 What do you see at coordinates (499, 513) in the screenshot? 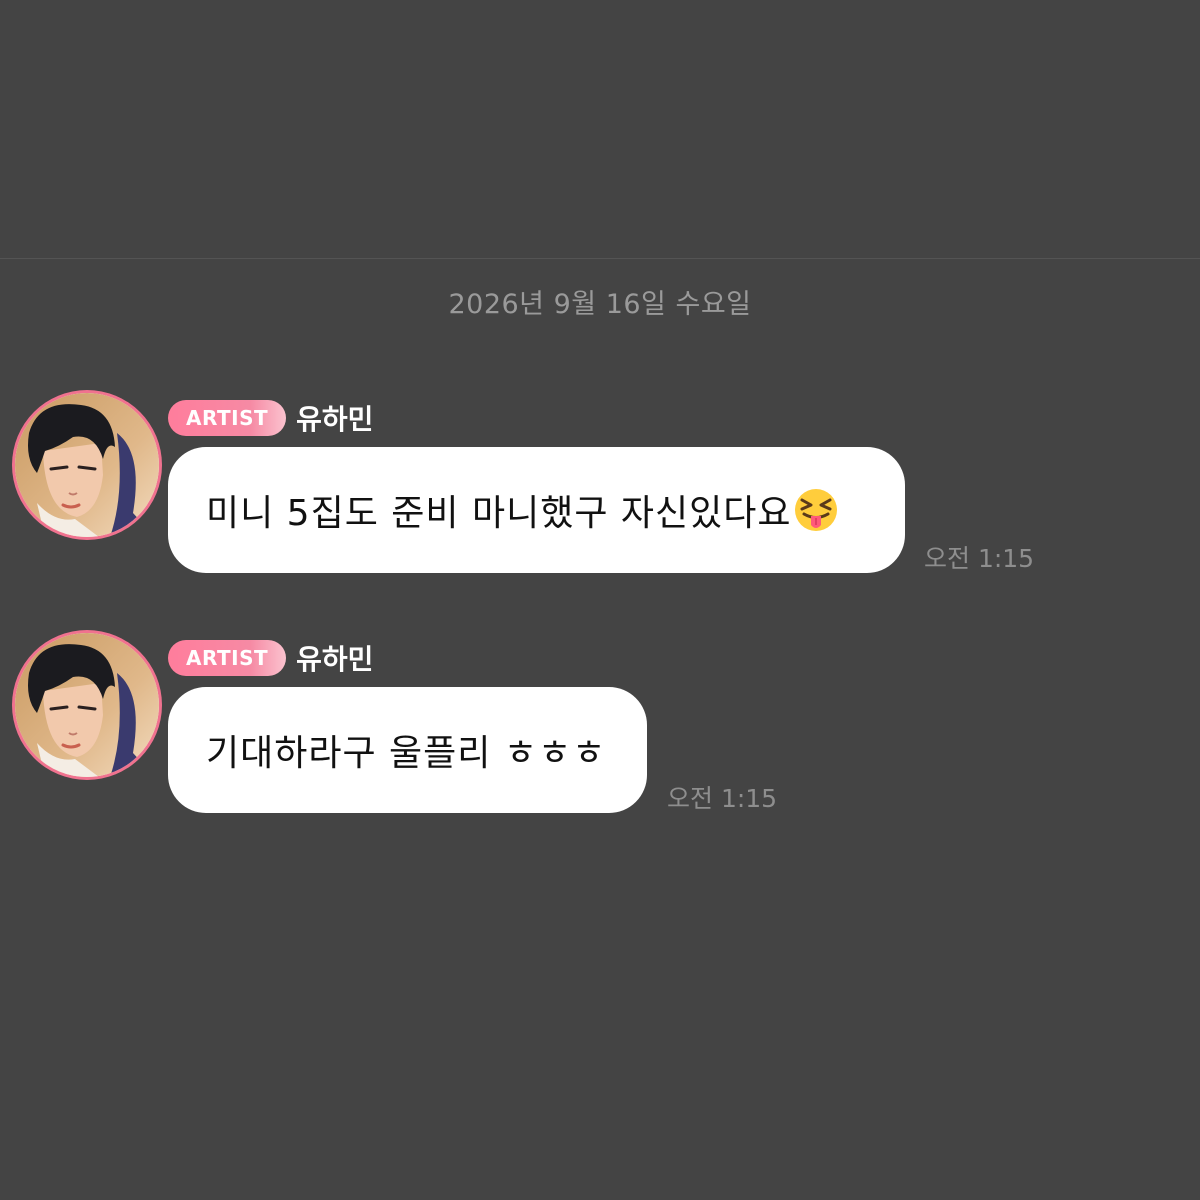
I see `message-text: 미니 5집도 준비 마니했구 자신있다요` at bounding box center [499, 513].